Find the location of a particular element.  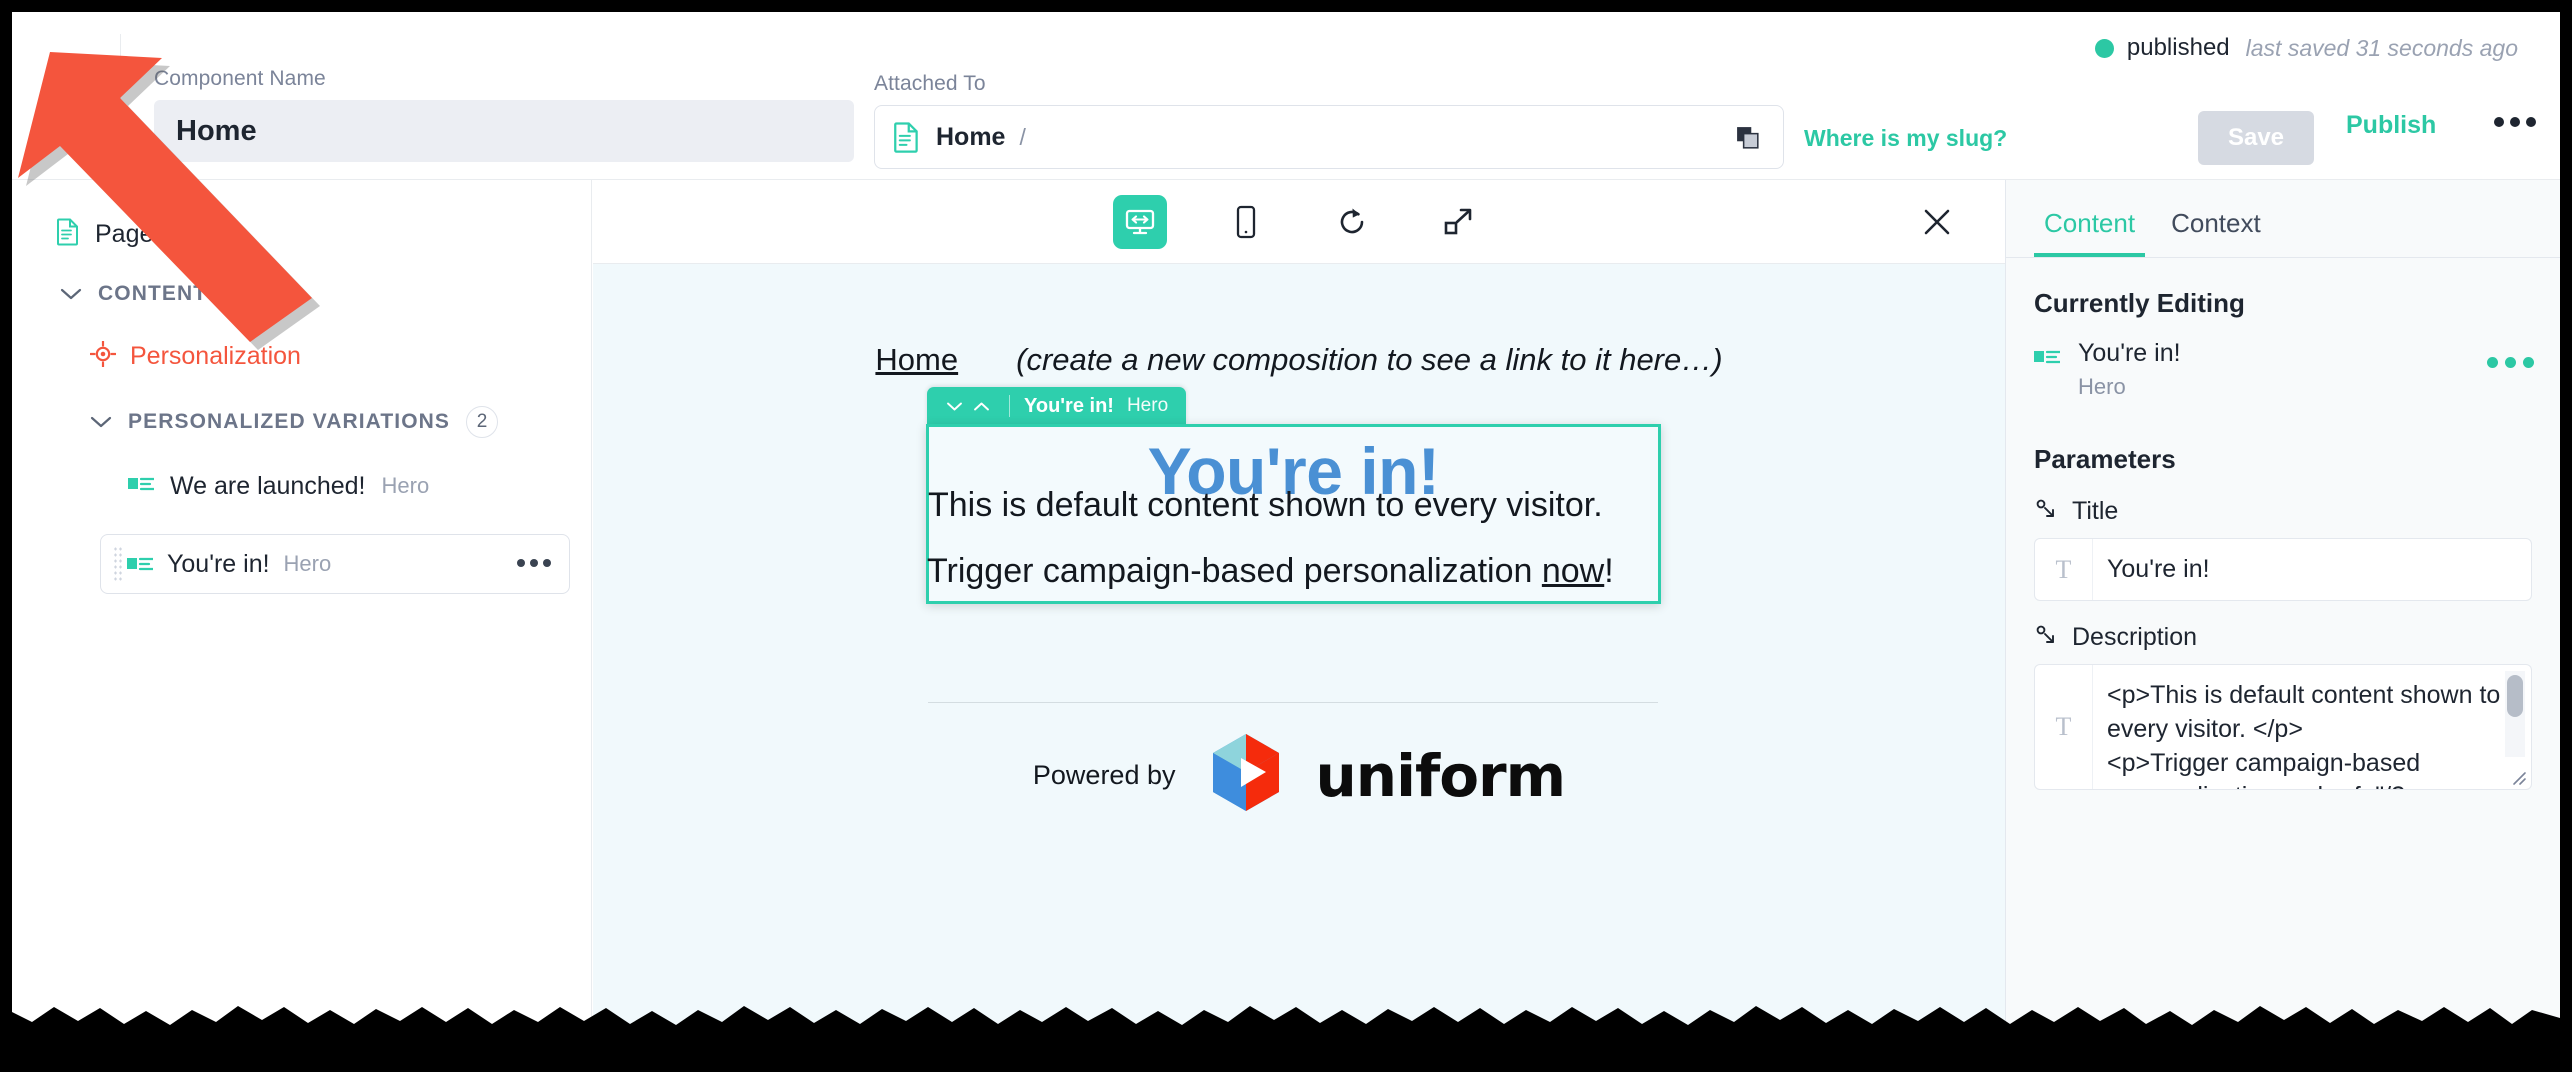

parameter-field-title: T is located at coordinates (2283, 569).